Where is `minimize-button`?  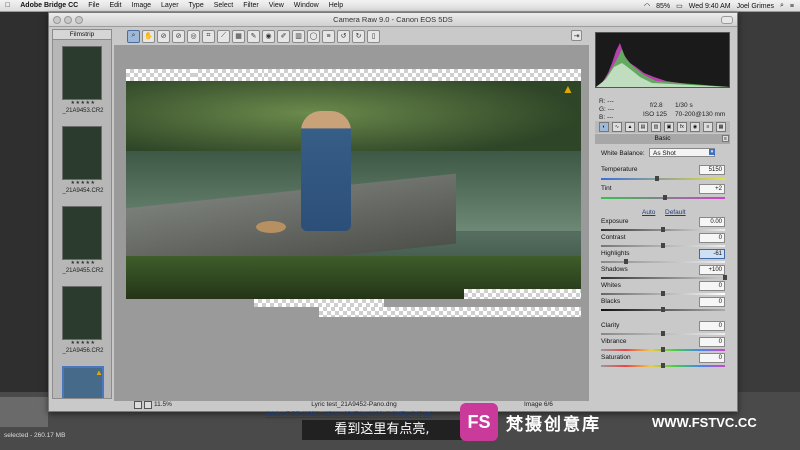 minimize-button is located at coordinates (68, 20).